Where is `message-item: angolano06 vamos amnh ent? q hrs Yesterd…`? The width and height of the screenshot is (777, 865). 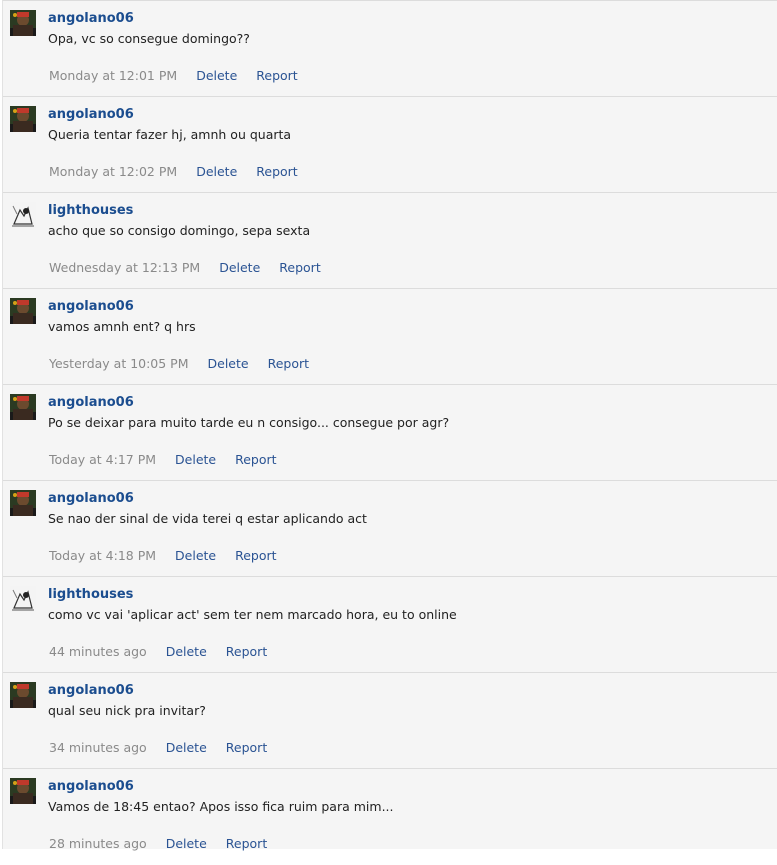 message-item: angolano06 vamos amnh ent? q hrs Yesterd… is located at coordinates (390, 337).